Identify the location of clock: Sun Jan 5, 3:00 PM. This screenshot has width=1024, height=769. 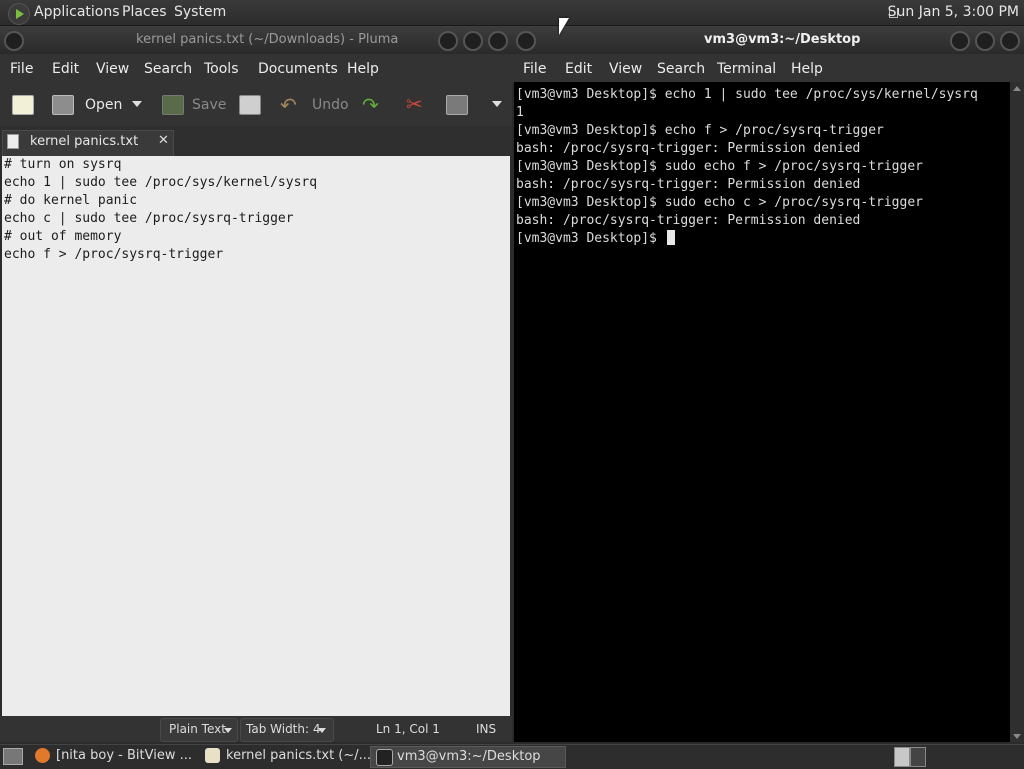
(953, 12).